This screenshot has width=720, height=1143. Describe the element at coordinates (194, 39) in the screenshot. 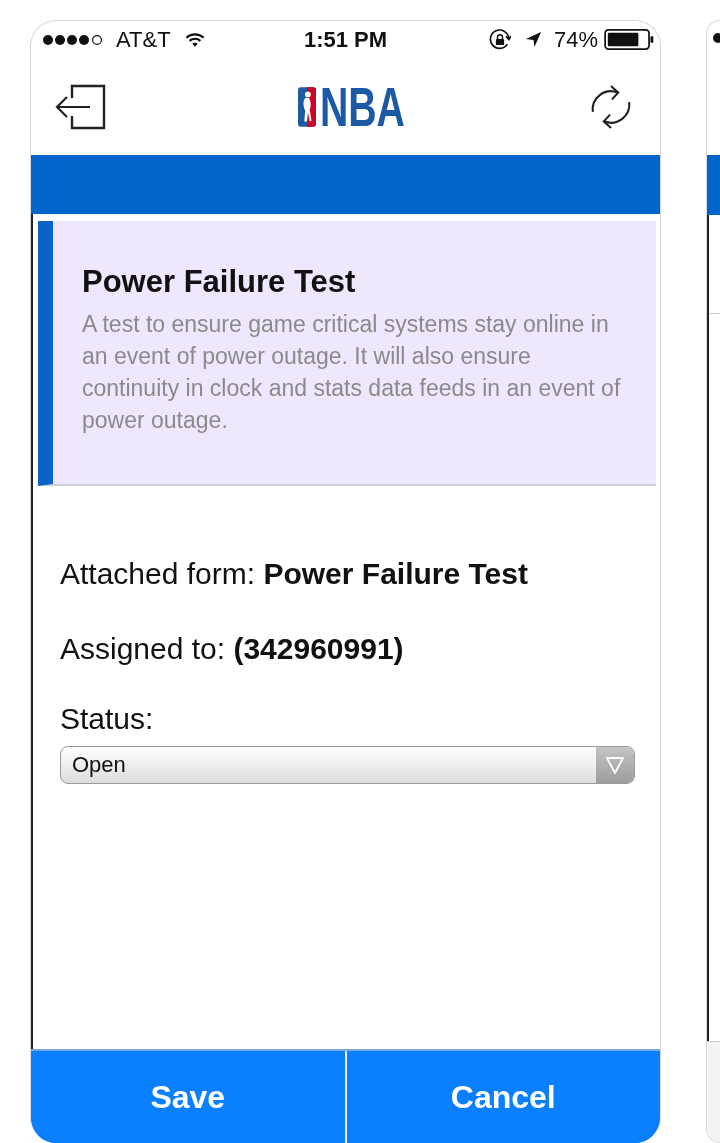

I see `wifi-icon` at that location.